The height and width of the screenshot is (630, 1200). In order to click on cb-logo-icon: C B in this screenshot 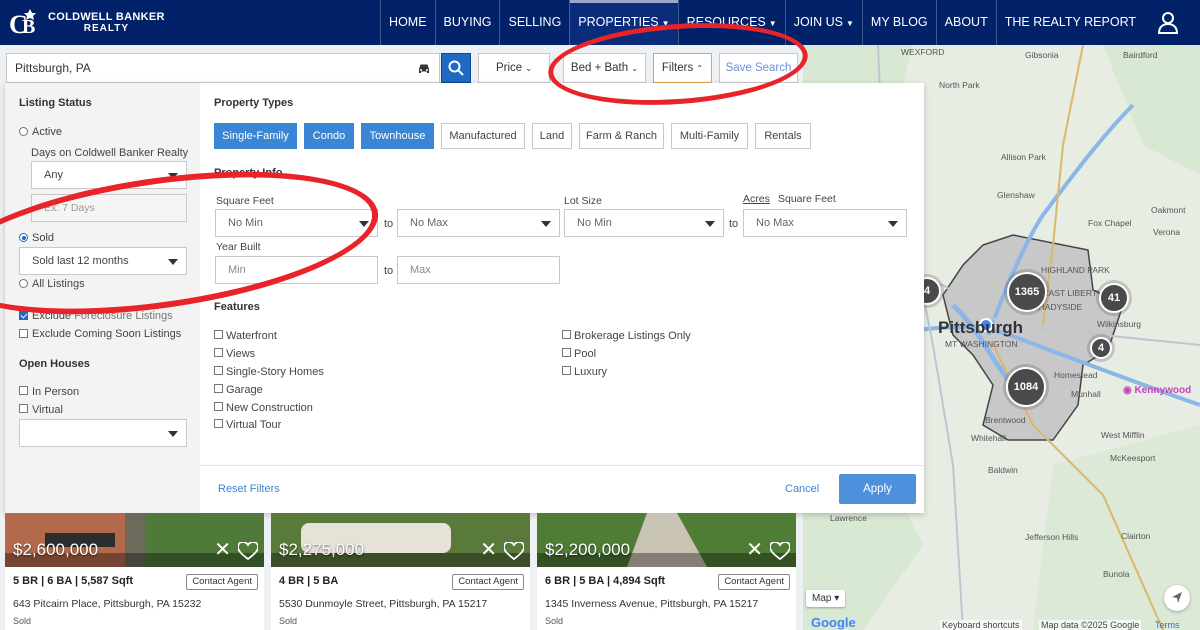, I will do `click(22, 24)`.